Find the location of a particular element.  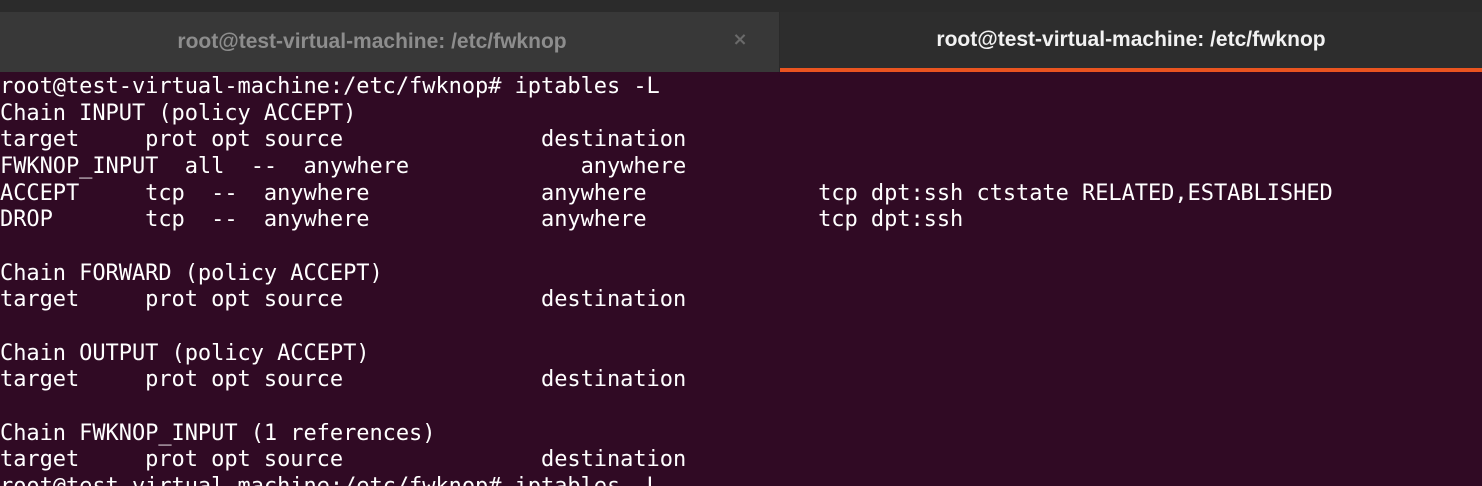

window-titlebar is located at coordinates (741, 6).